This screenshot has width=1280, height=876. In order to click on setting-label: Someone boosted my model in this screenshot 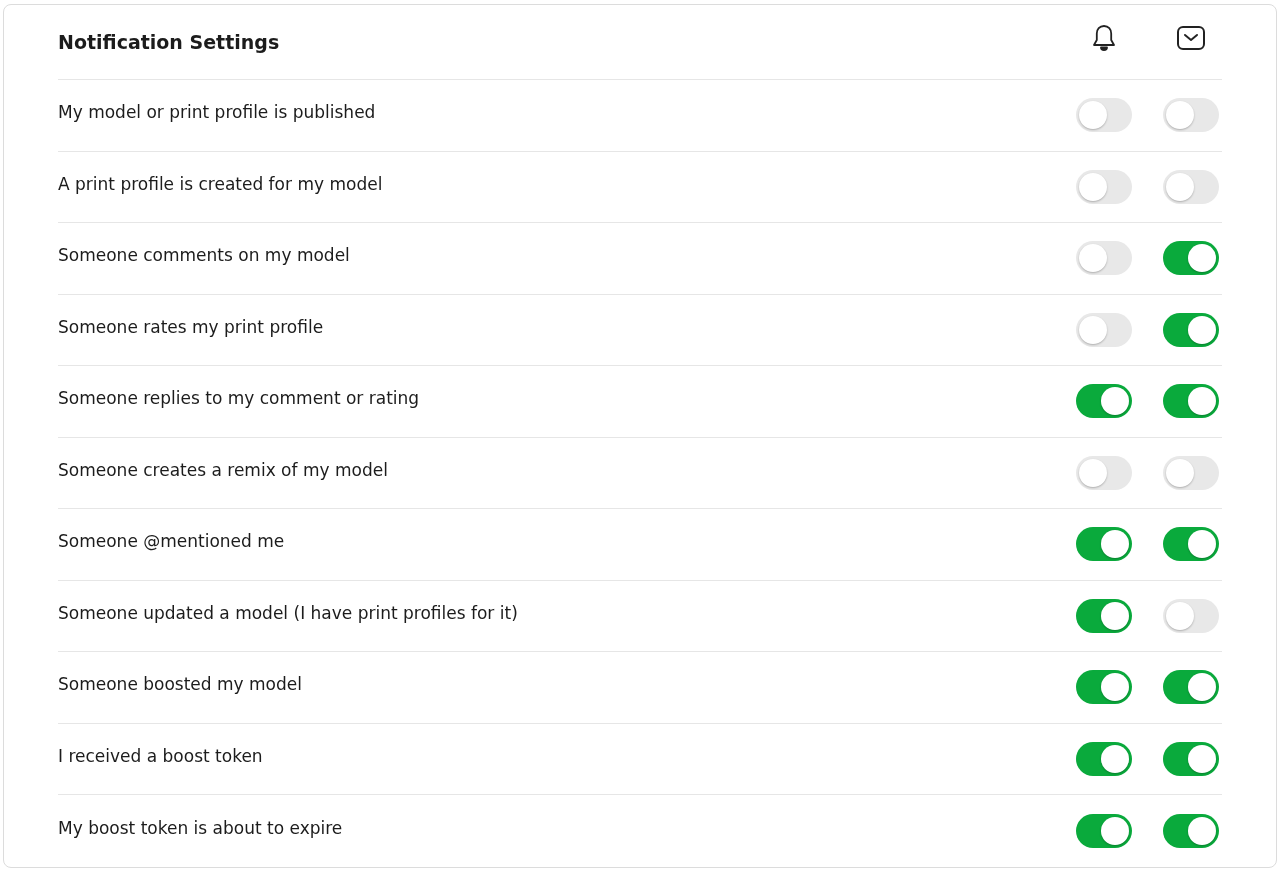, I will do `click(180, 684)`.